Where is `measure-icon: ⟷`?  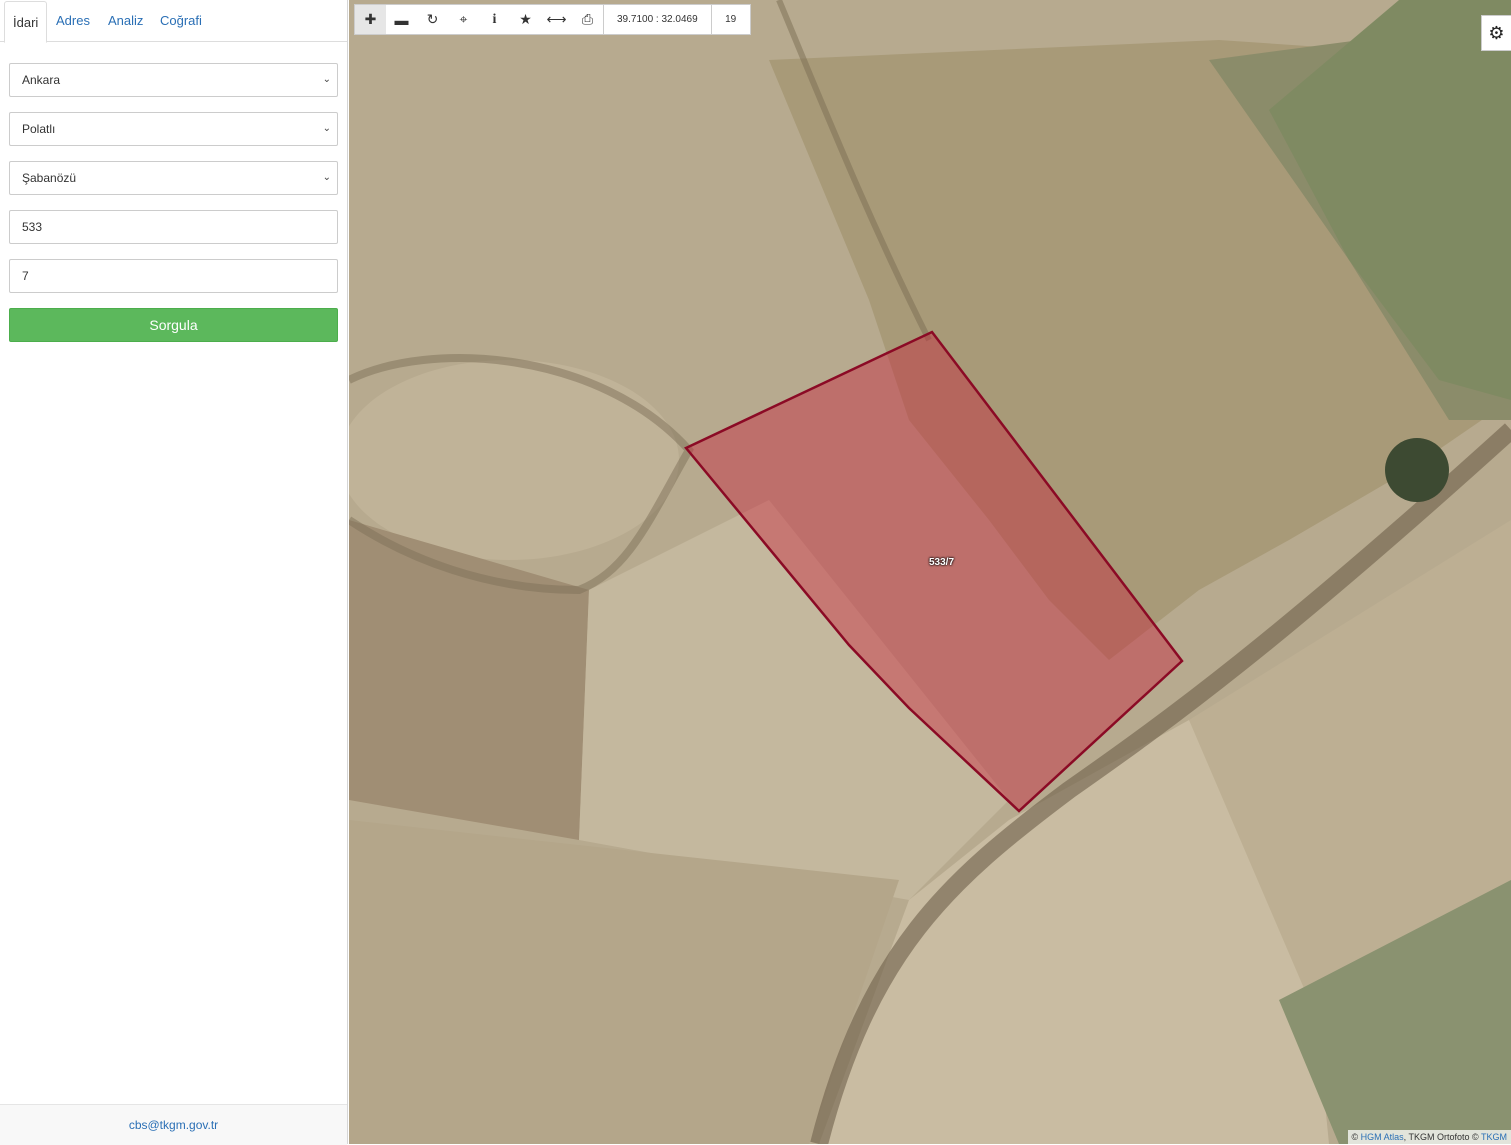
measure-icon: ⟷ is located at coordinates (556, 19).